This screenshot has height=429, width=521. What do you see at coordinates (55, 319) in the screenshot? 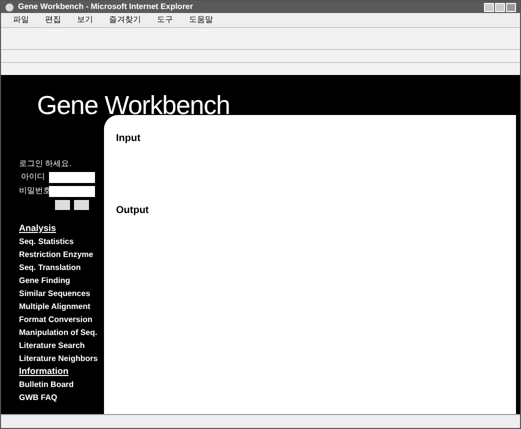
I see `nav-link: Format Conversion` at bounding box center [55, 319].